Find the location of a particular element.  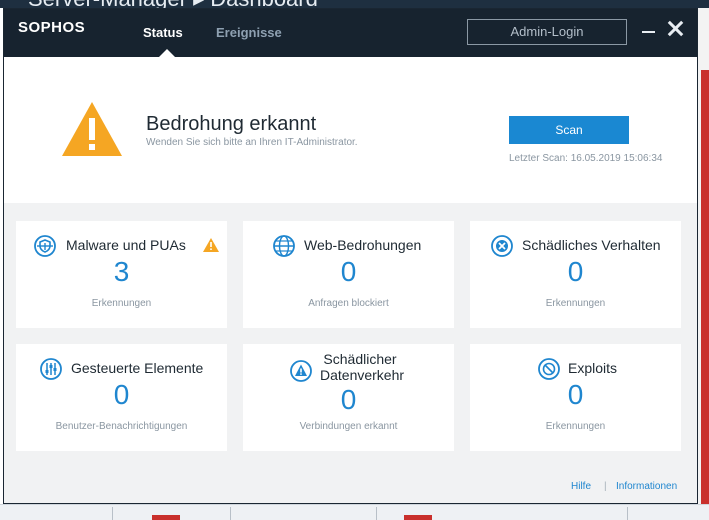

tab-ereignisse: Ereignisse is located at coordinates (249, 32).